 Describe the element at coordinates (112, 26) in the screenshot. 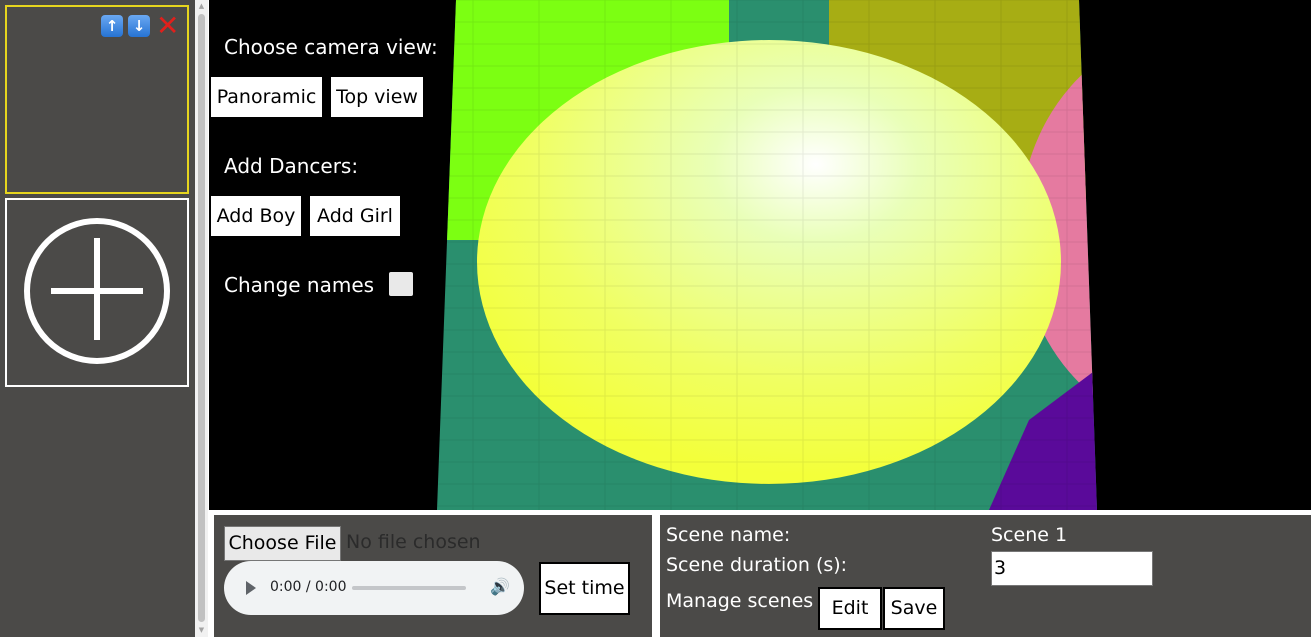

I see `arrow-up-icon: ↑` at that location.